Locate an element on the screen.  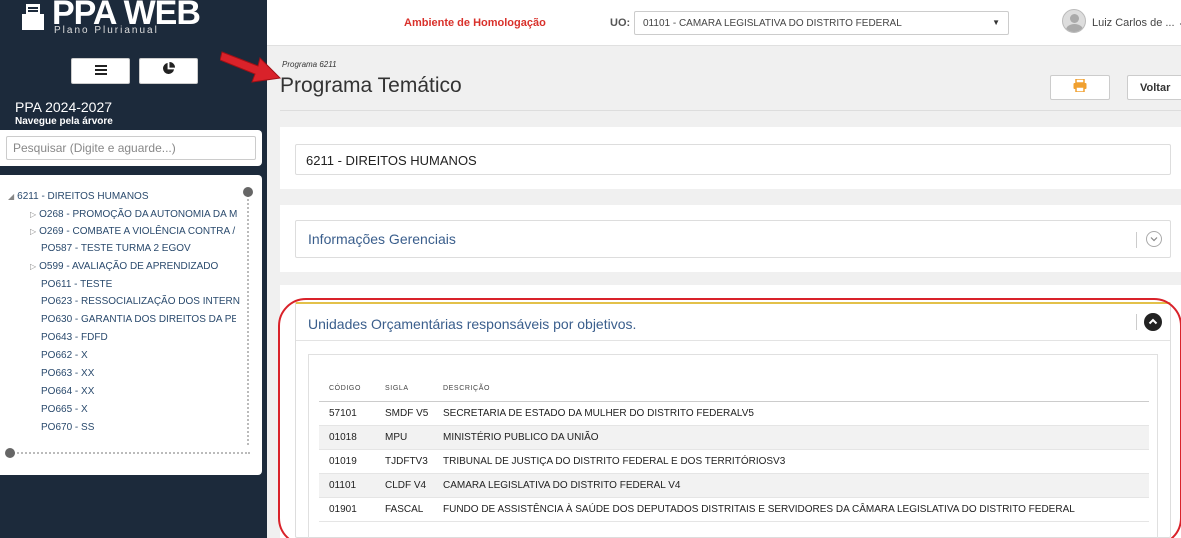
tree-node: PO670 - SS is located at coordinates (151, 428).